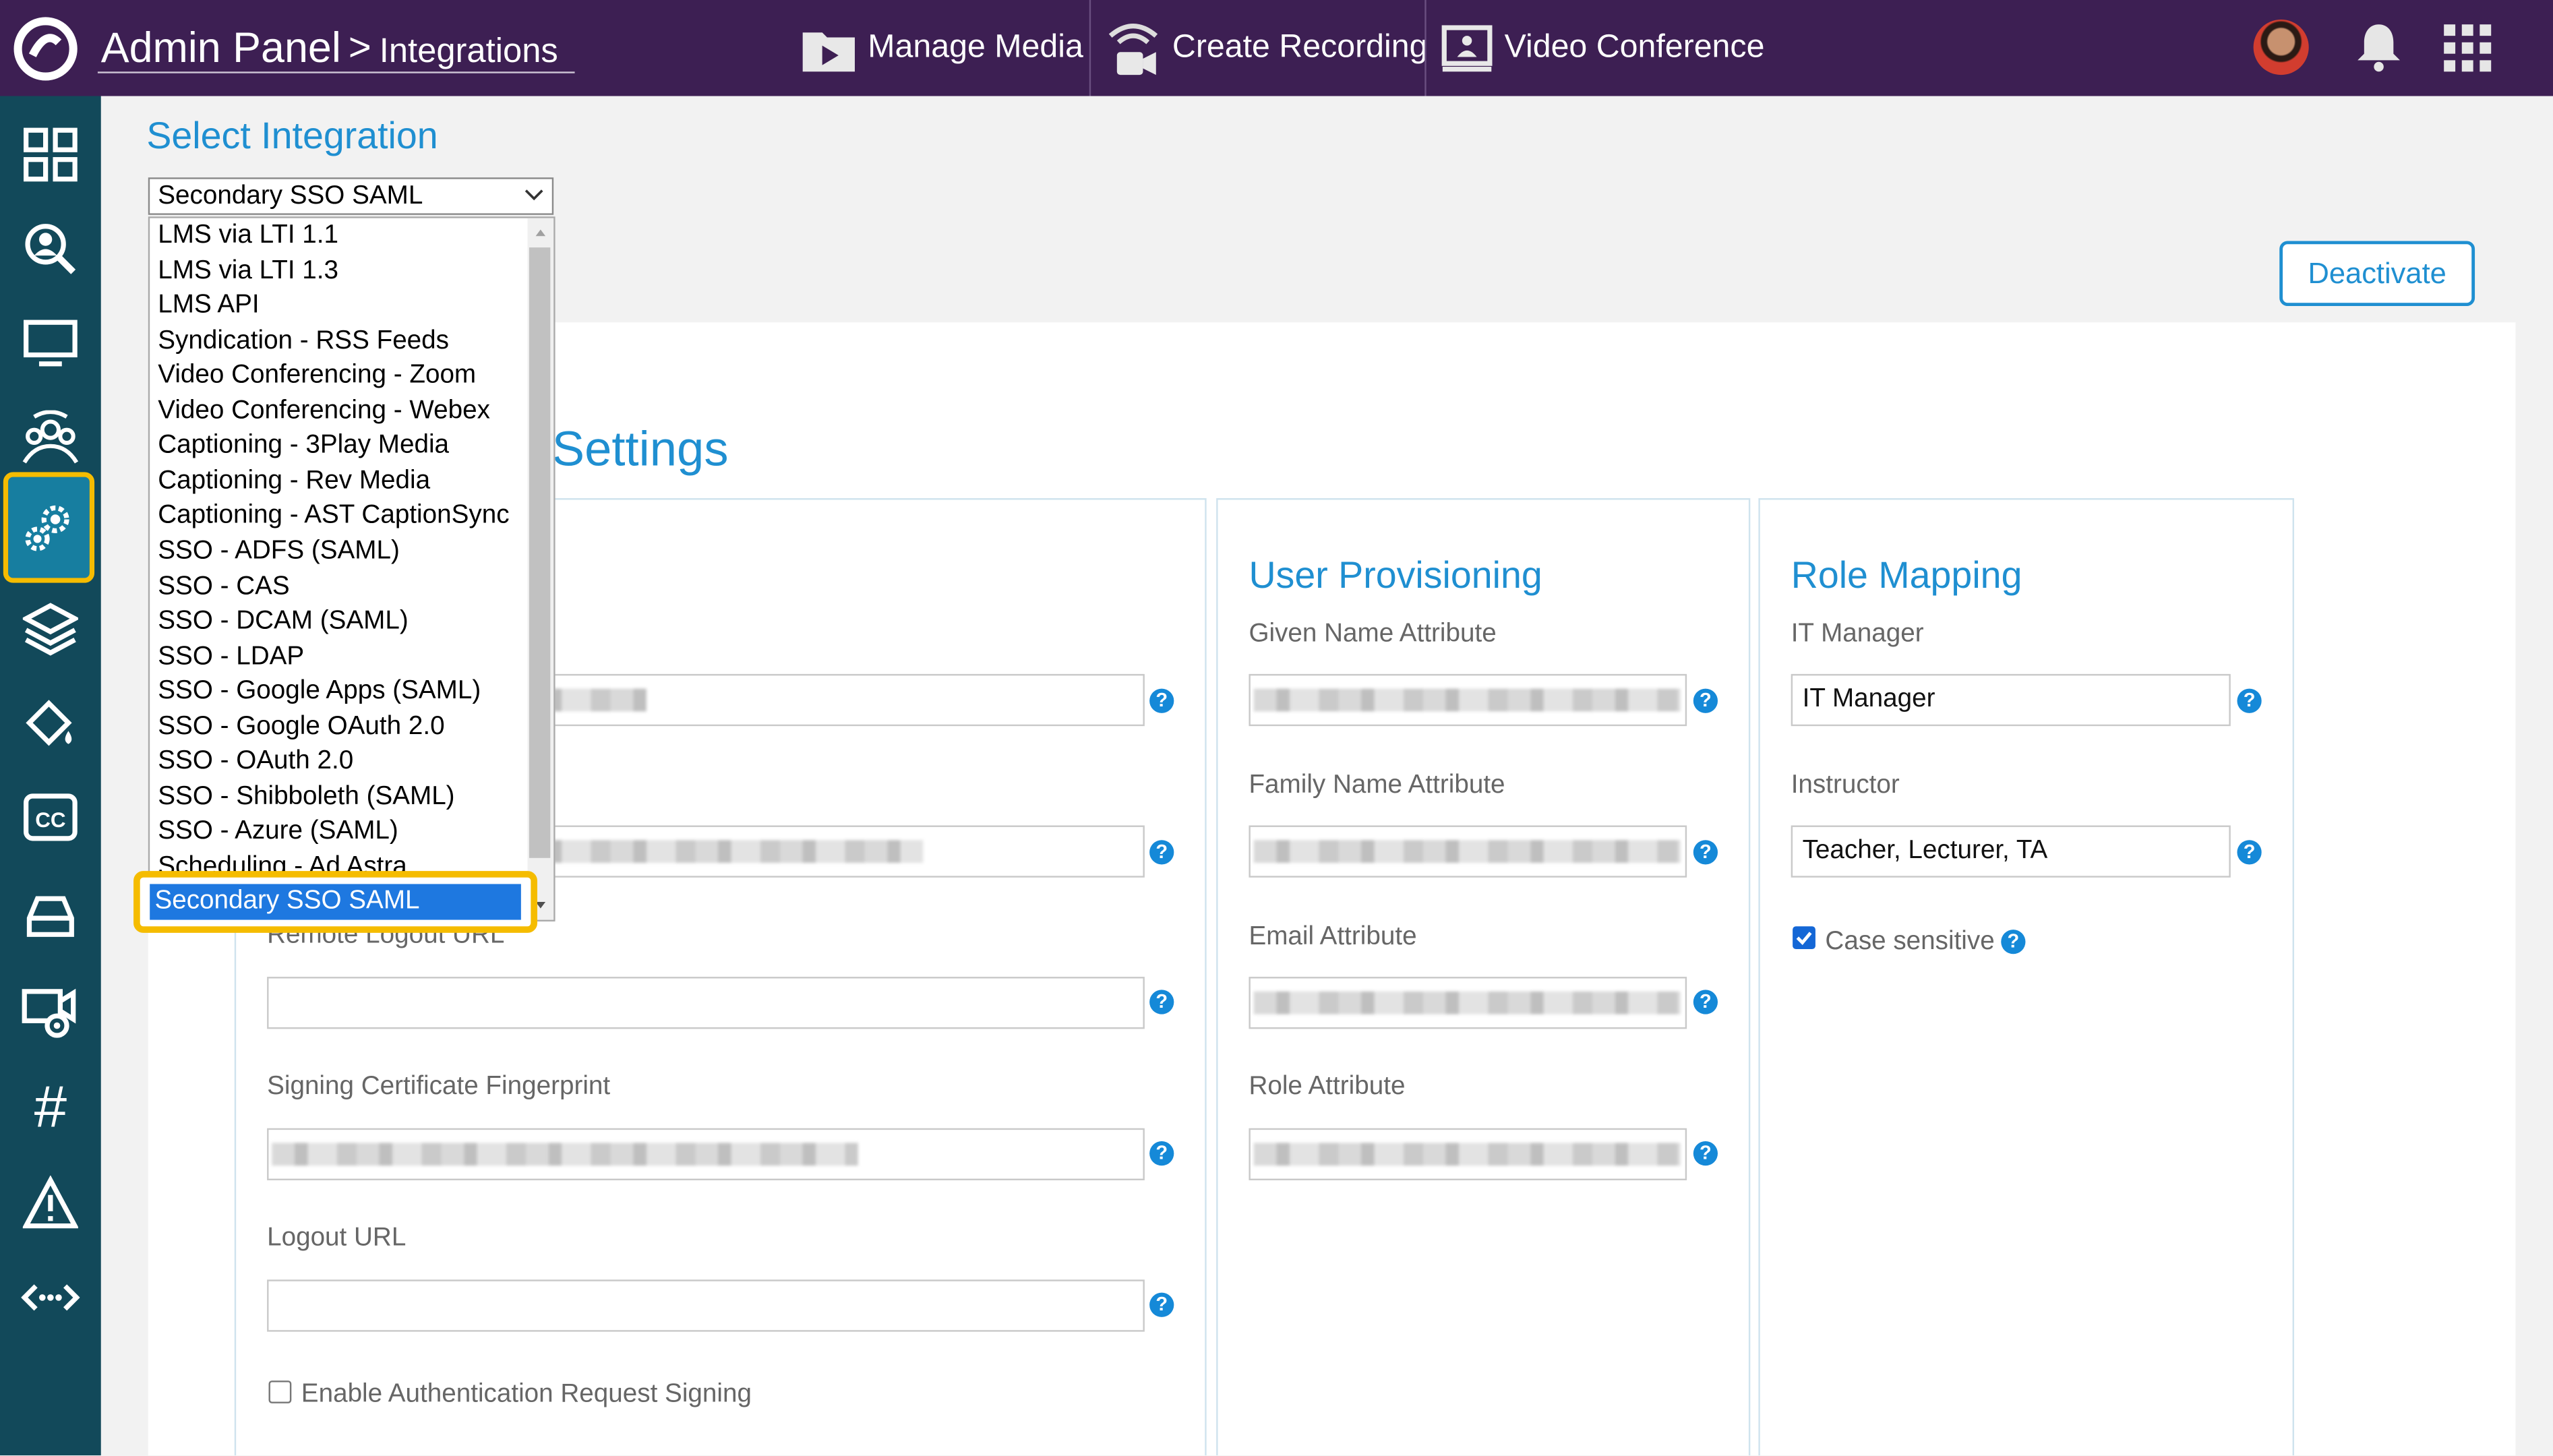 The image size is (2553, 1456). Describe the element at coordinates (541, 233) in the screenshot. I see `scroll-up-arrow-icon` at that location.